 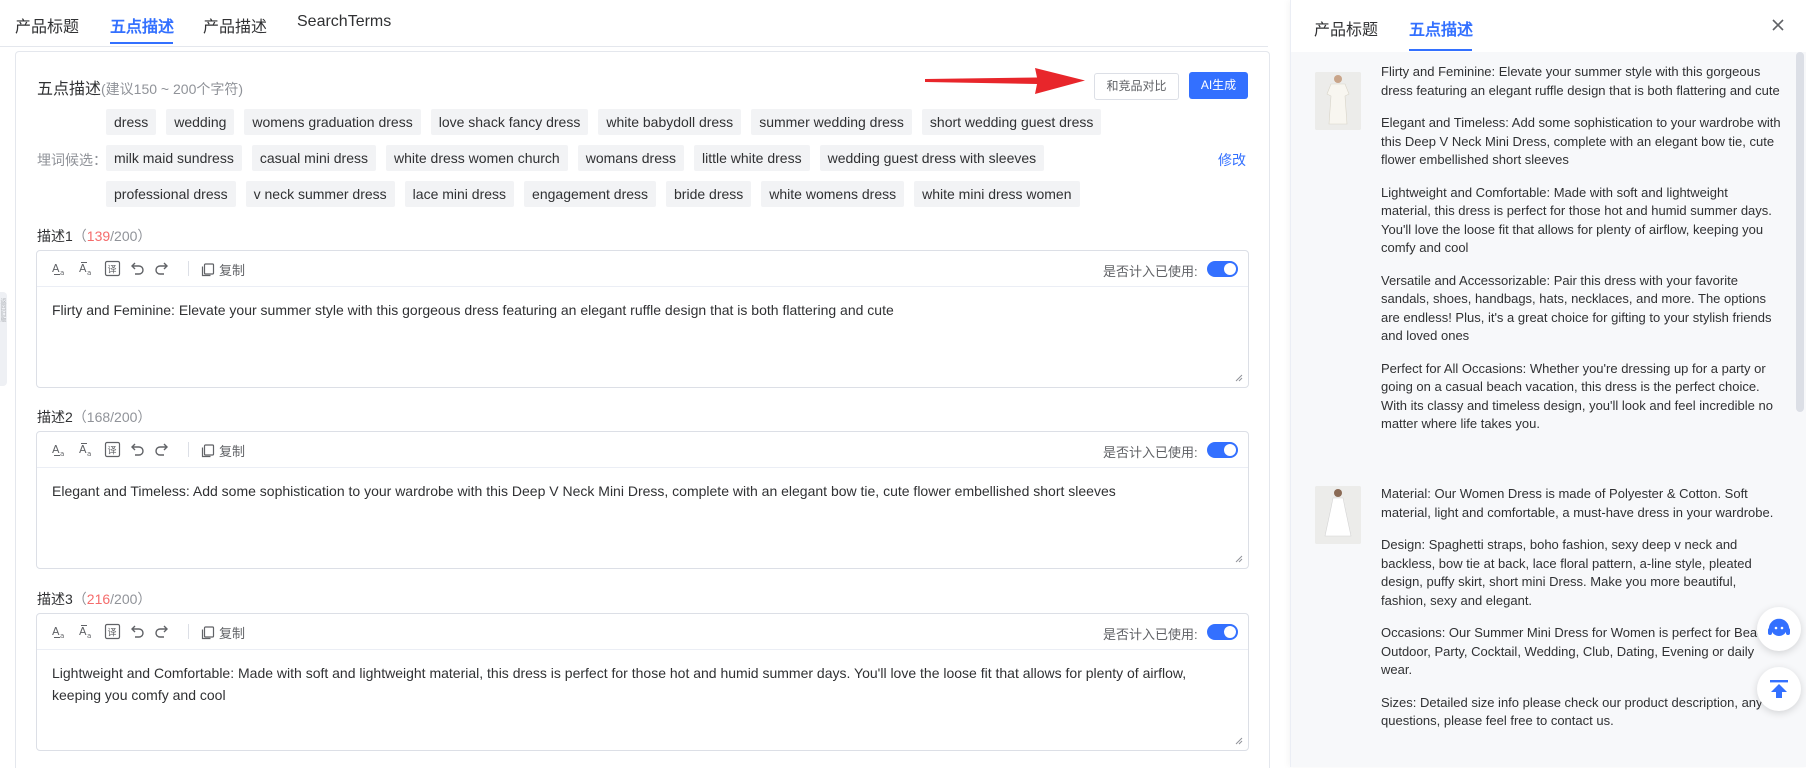 What do you see at coordinates (709, 194) in the screenshot?
I see `keyword-tag: bride dress` at bounding box center [709, 194].